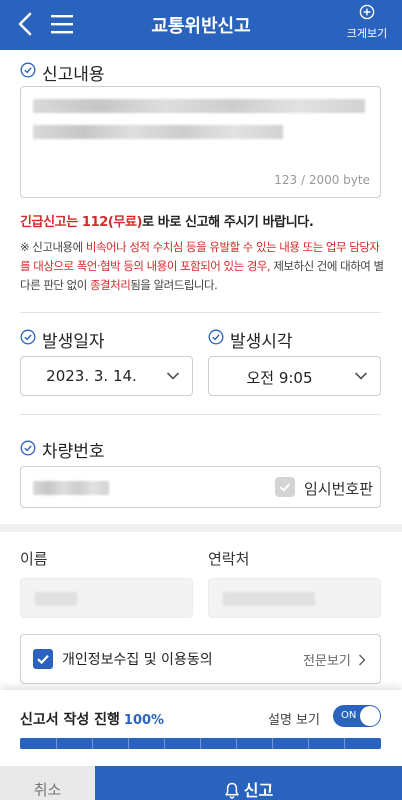  What do you see at coordinates (200, 142) in the screenshot?
I see `report-content-textarea: 123 / 2000 byte` at bounding box center [200, 142].